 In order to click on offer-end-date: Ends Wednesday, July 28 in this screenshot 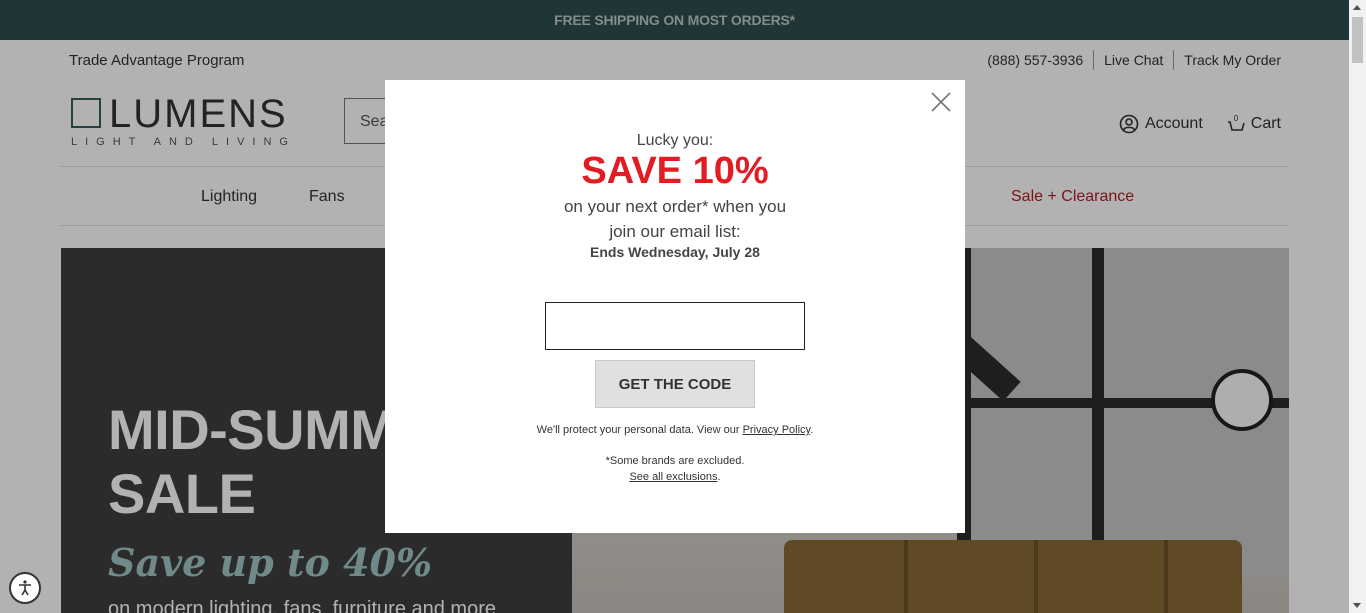, I will do `click(675, 252)`.